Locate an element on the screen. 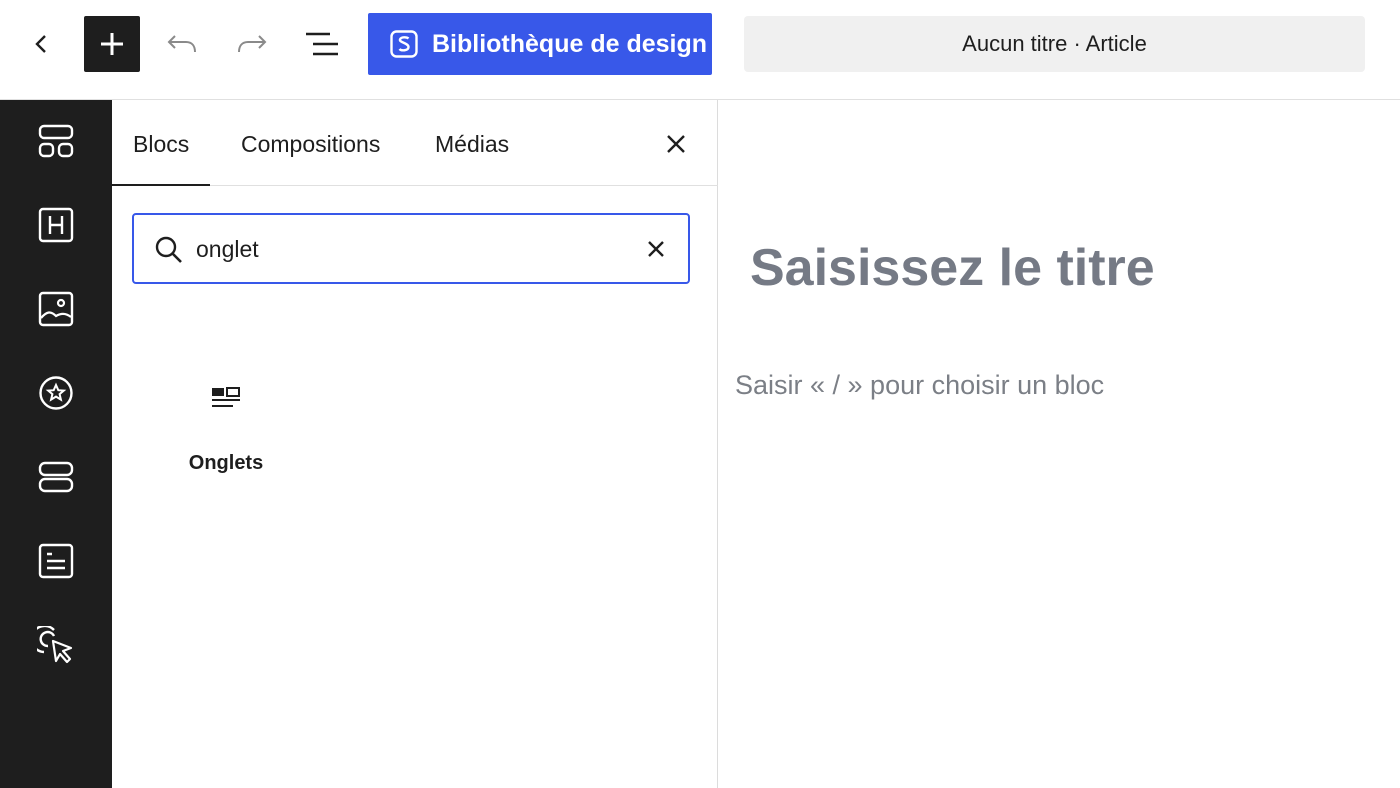  rail-item-blocks is located at coordinates (56, 141).